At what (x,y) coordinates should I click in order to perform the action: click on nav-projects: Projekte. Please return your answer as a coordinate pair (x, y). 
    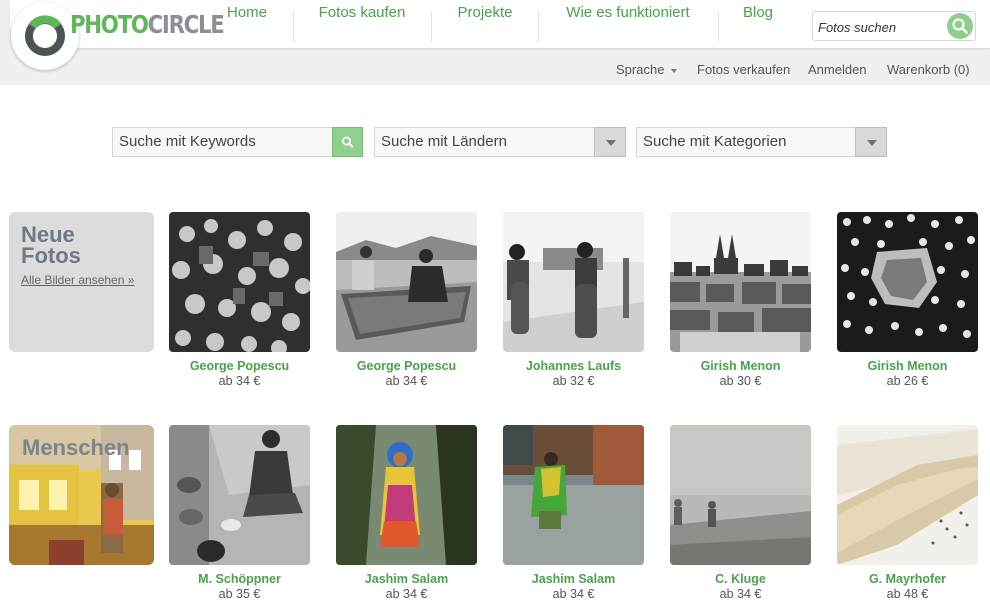
    Looking at the image, I should click on (485, 13).